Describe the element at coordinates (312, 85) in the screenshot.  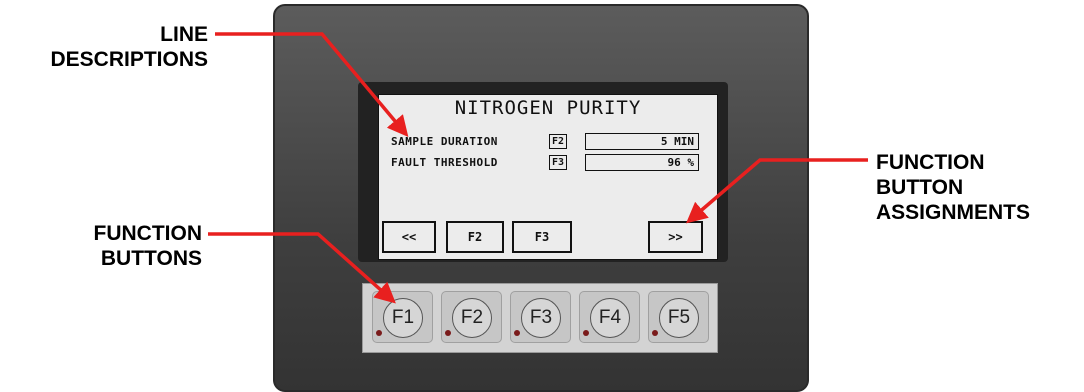
I see `arrow-line-descriptions` at that location.